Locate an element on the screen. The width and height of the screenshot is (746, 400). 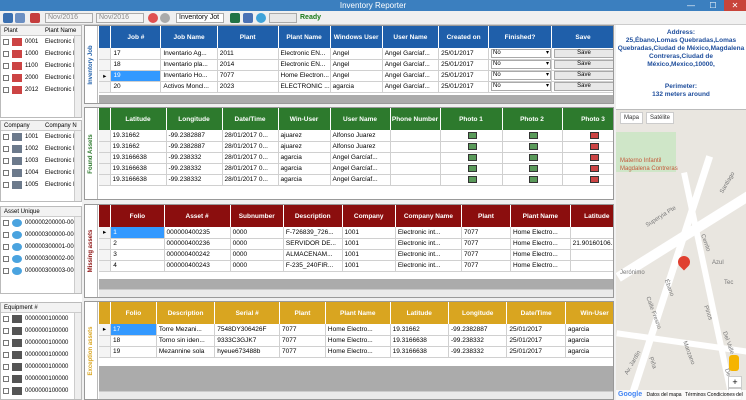
table-cell: 2023 is located at coordinates (248, 87).